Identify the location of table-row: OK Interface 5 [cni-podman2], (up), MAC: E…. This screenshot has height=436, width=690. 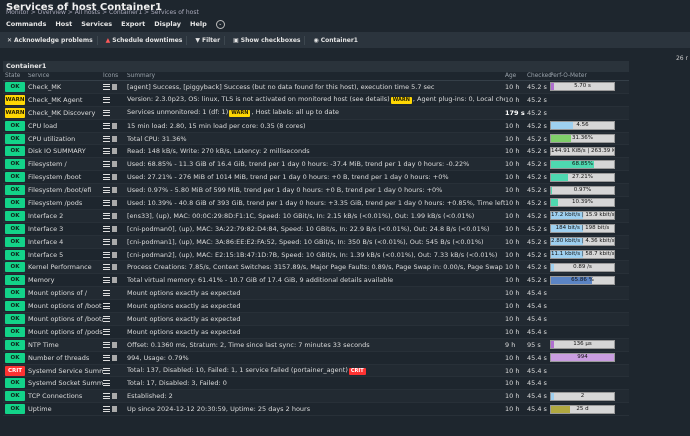
(316, 255).